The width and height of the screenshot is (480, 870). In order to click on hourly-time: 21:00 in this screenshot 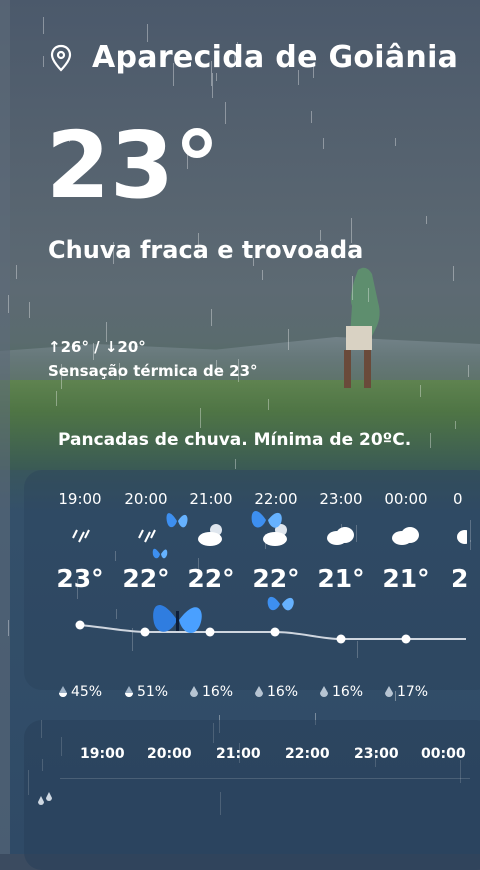, I will do `click(211, 499)`.